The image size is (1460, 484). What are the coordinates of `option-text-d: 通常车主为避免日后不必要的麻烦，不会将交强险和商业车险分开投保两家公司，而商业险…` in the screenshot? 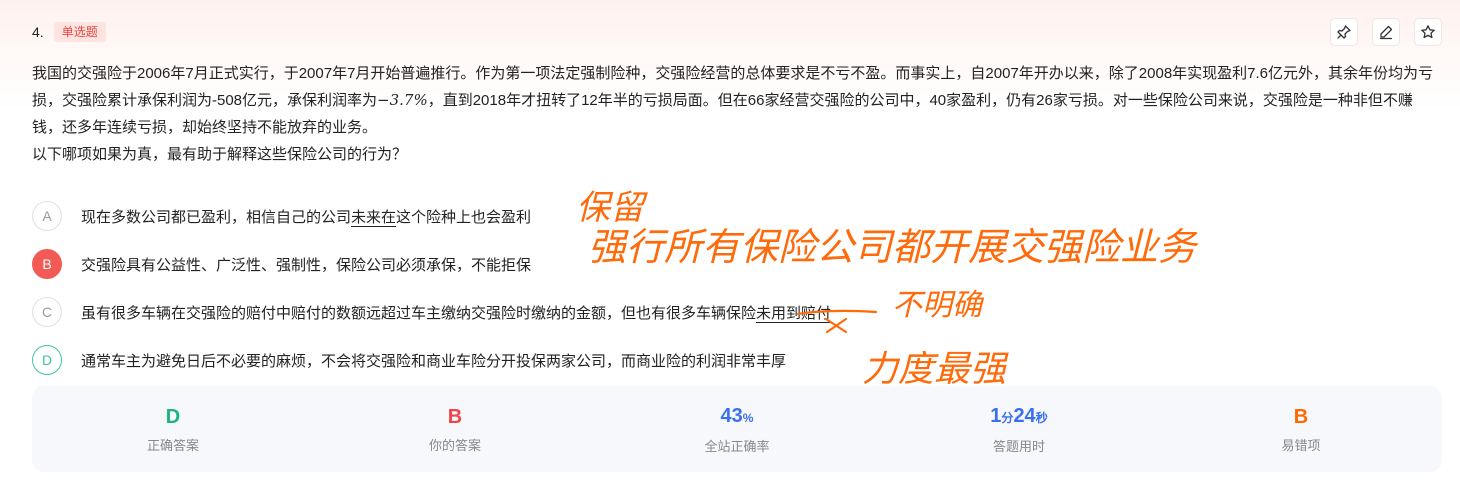 It's located at (433, 360).